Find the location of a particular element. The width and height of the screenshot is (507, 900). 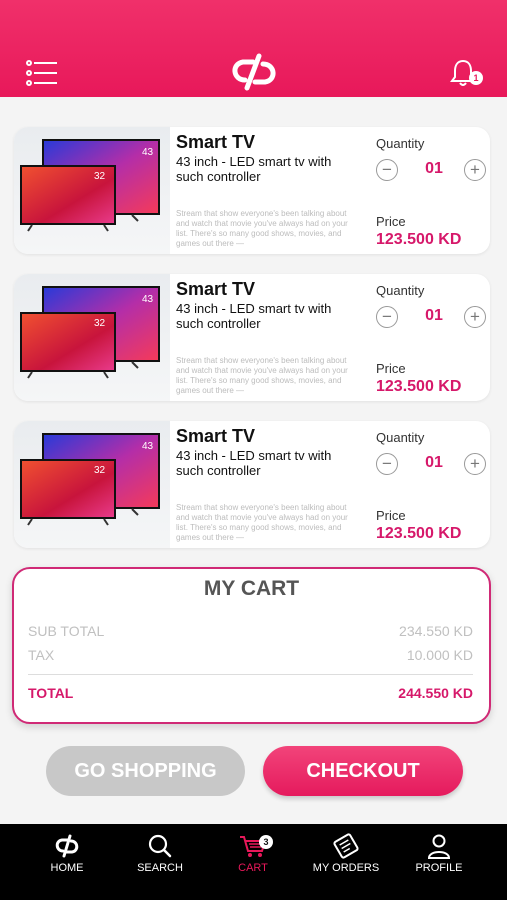

orders-icon is located at coordinates (346, 846).